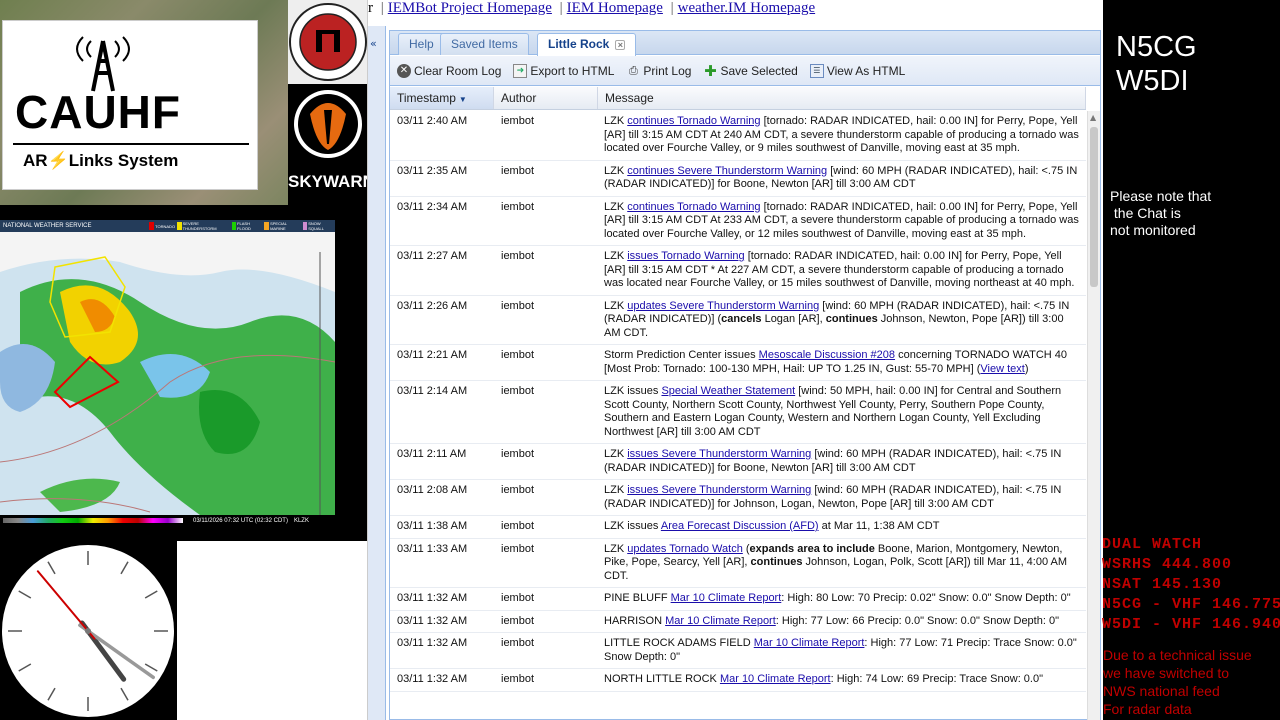 This screenshot has height=720, width=1280. What do you see at coordinates (247, 226) in the screenshot?
I see `radar-legend-item: FLASH FLOOD` at bounding box center [247, 226].